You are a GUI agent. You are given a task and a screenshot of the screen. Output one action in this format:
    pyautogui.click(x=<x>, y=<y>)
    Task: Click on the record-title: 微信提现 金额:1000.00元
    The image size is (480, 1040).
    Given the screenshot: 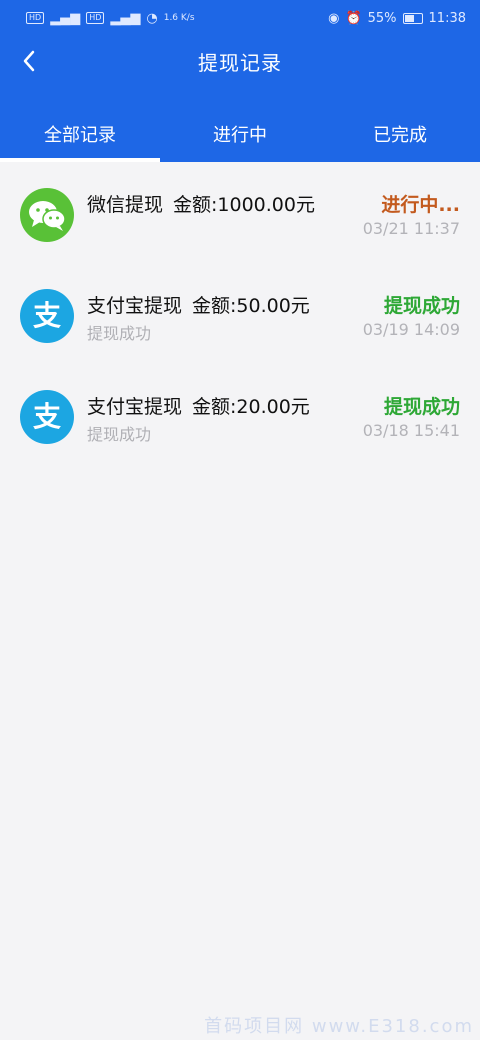 What is the action you would take?
    pyautogui.click(x=201, y=203)
    